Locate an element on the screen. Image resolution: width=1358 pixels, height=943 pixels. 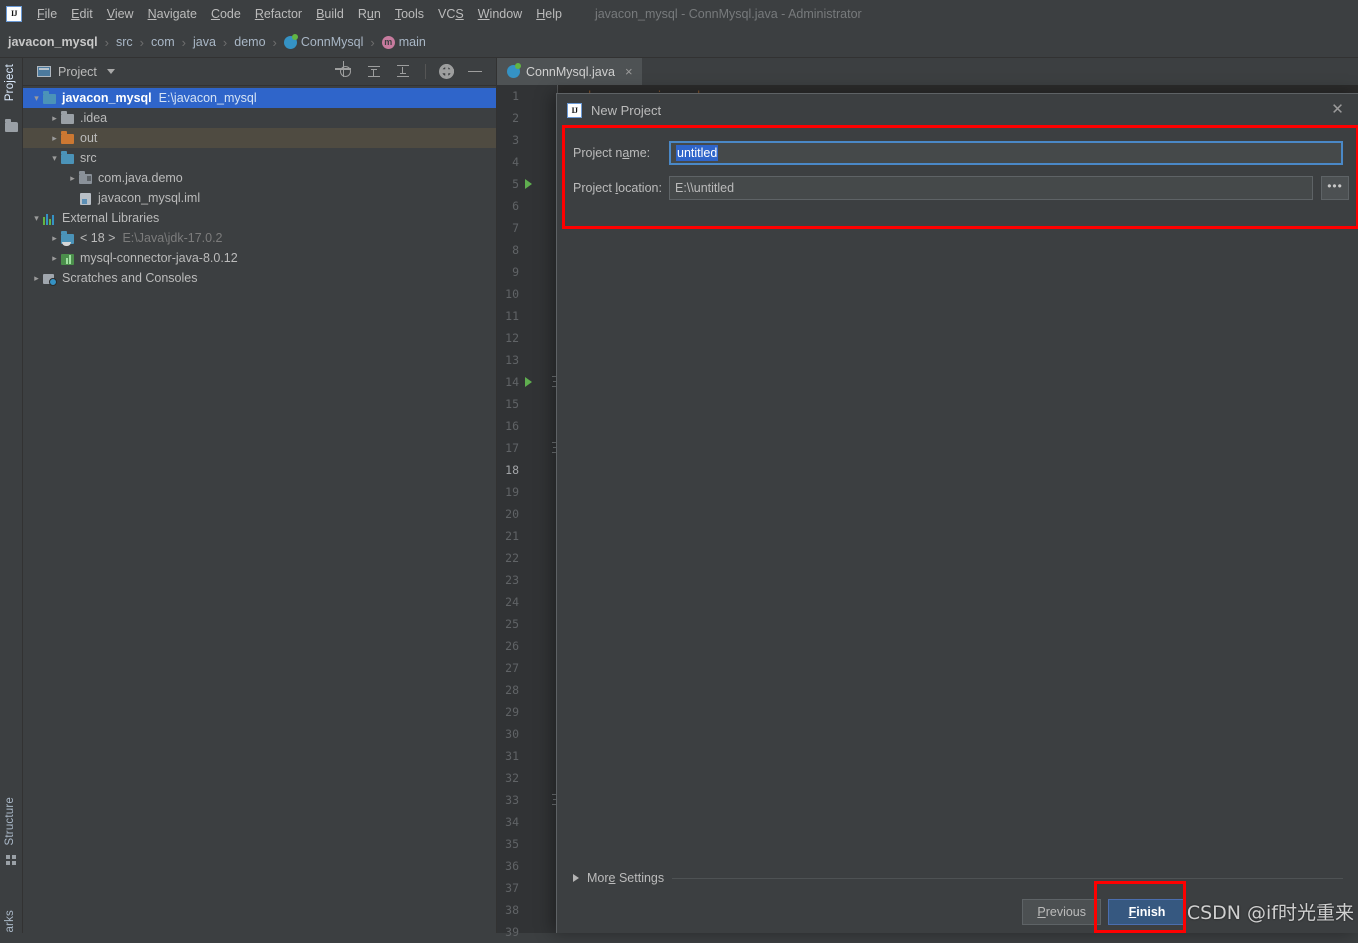
tree-node--18-: < 18 > E:\Java\jdk-17.0.2 is located at coordinates (259, 238).